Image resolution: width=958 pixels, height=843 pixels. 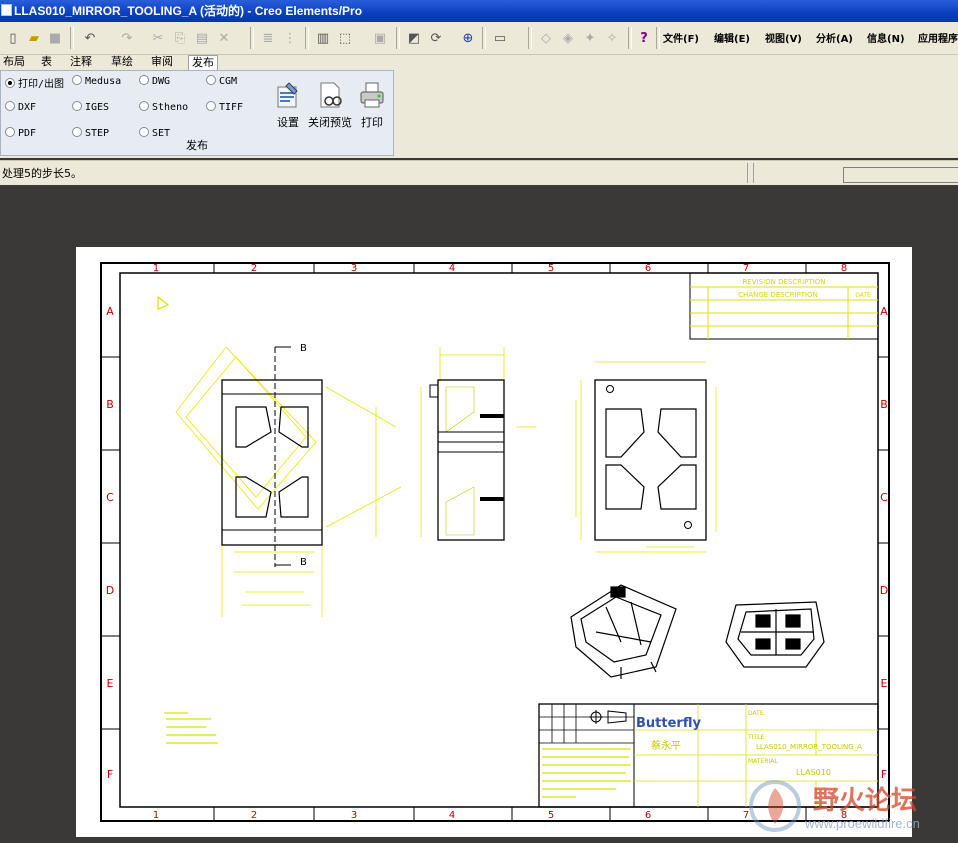 I want to click on print-label: 打印, so click(x=372, y=122).